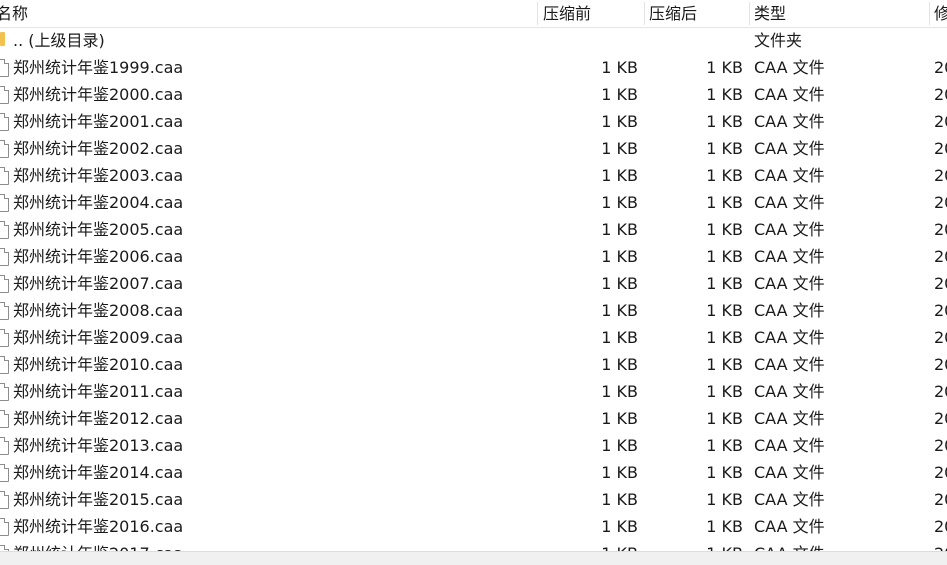 Image resolution: width=947 pixels, height=565 pixels. I want to click on list-item: 郑州统计年鉴2001.caa 1 KB 1 KB CAA 文件 20, so click(473, 121).